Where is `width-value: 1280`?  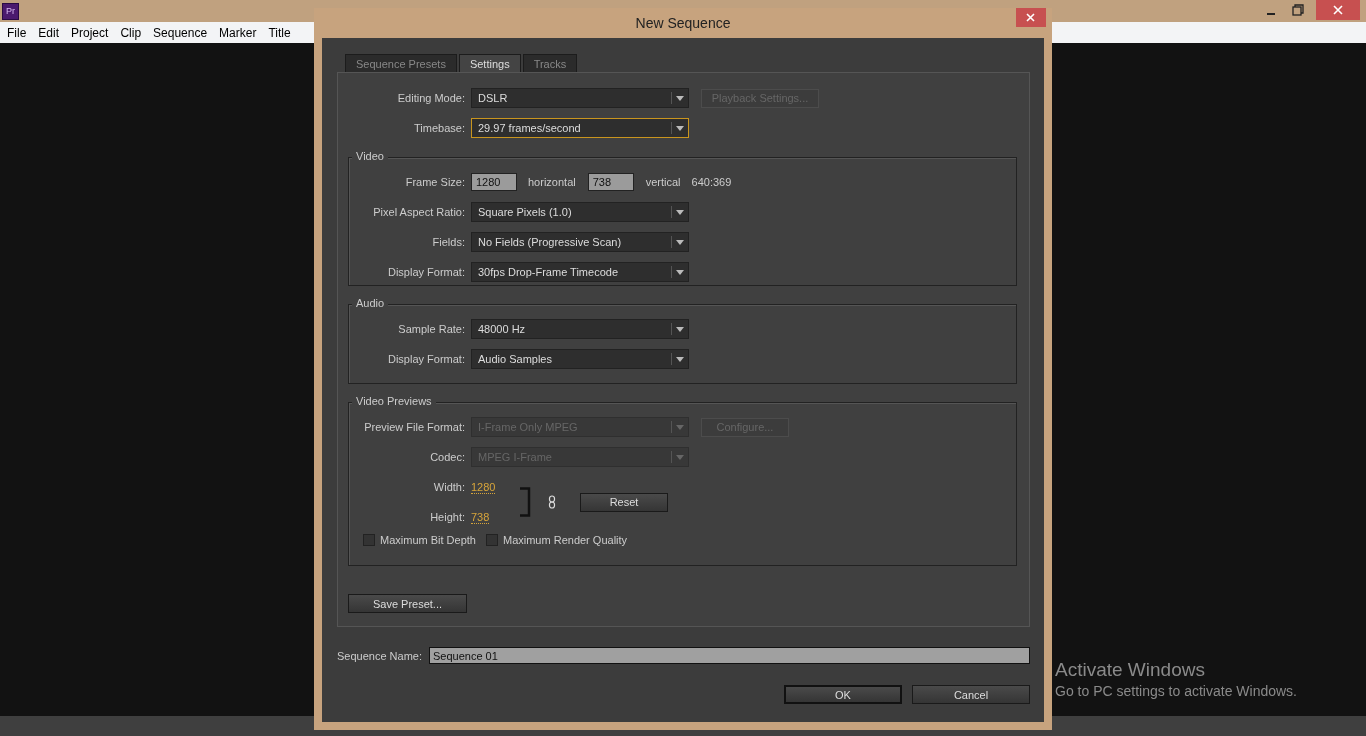
width-value: 1280 is located at coordinates (483, 487).